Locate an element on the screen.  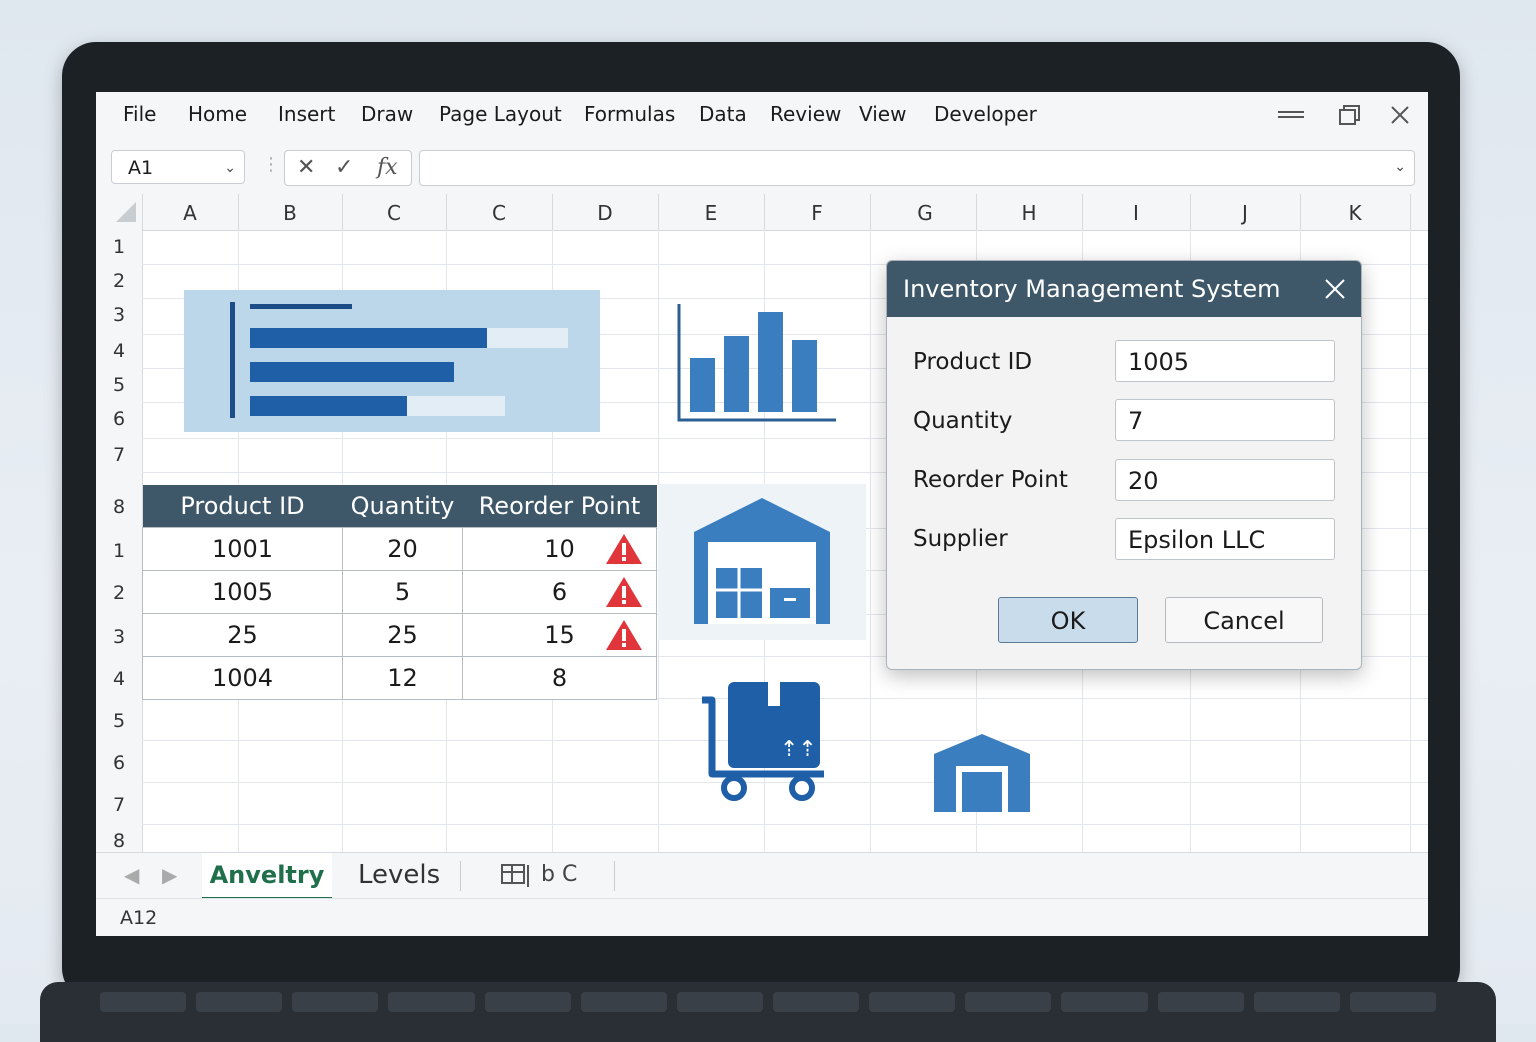
cell-quantity: 25 is located at coordinates (402, 635).